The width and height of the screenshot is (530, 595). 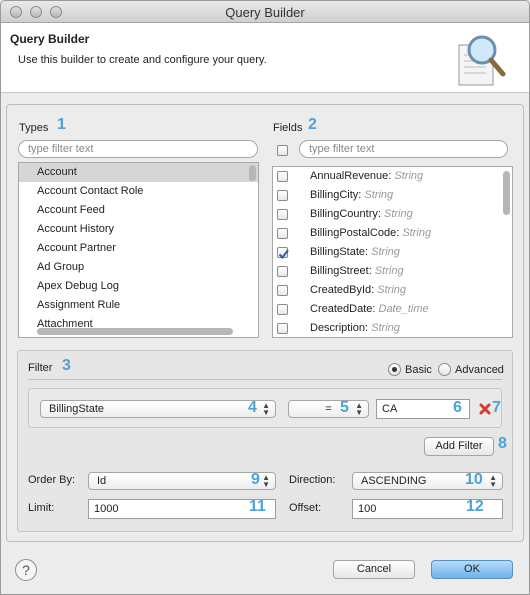 I want to click on fields-list-item: BillingState: String, so click(x=392, y=252).